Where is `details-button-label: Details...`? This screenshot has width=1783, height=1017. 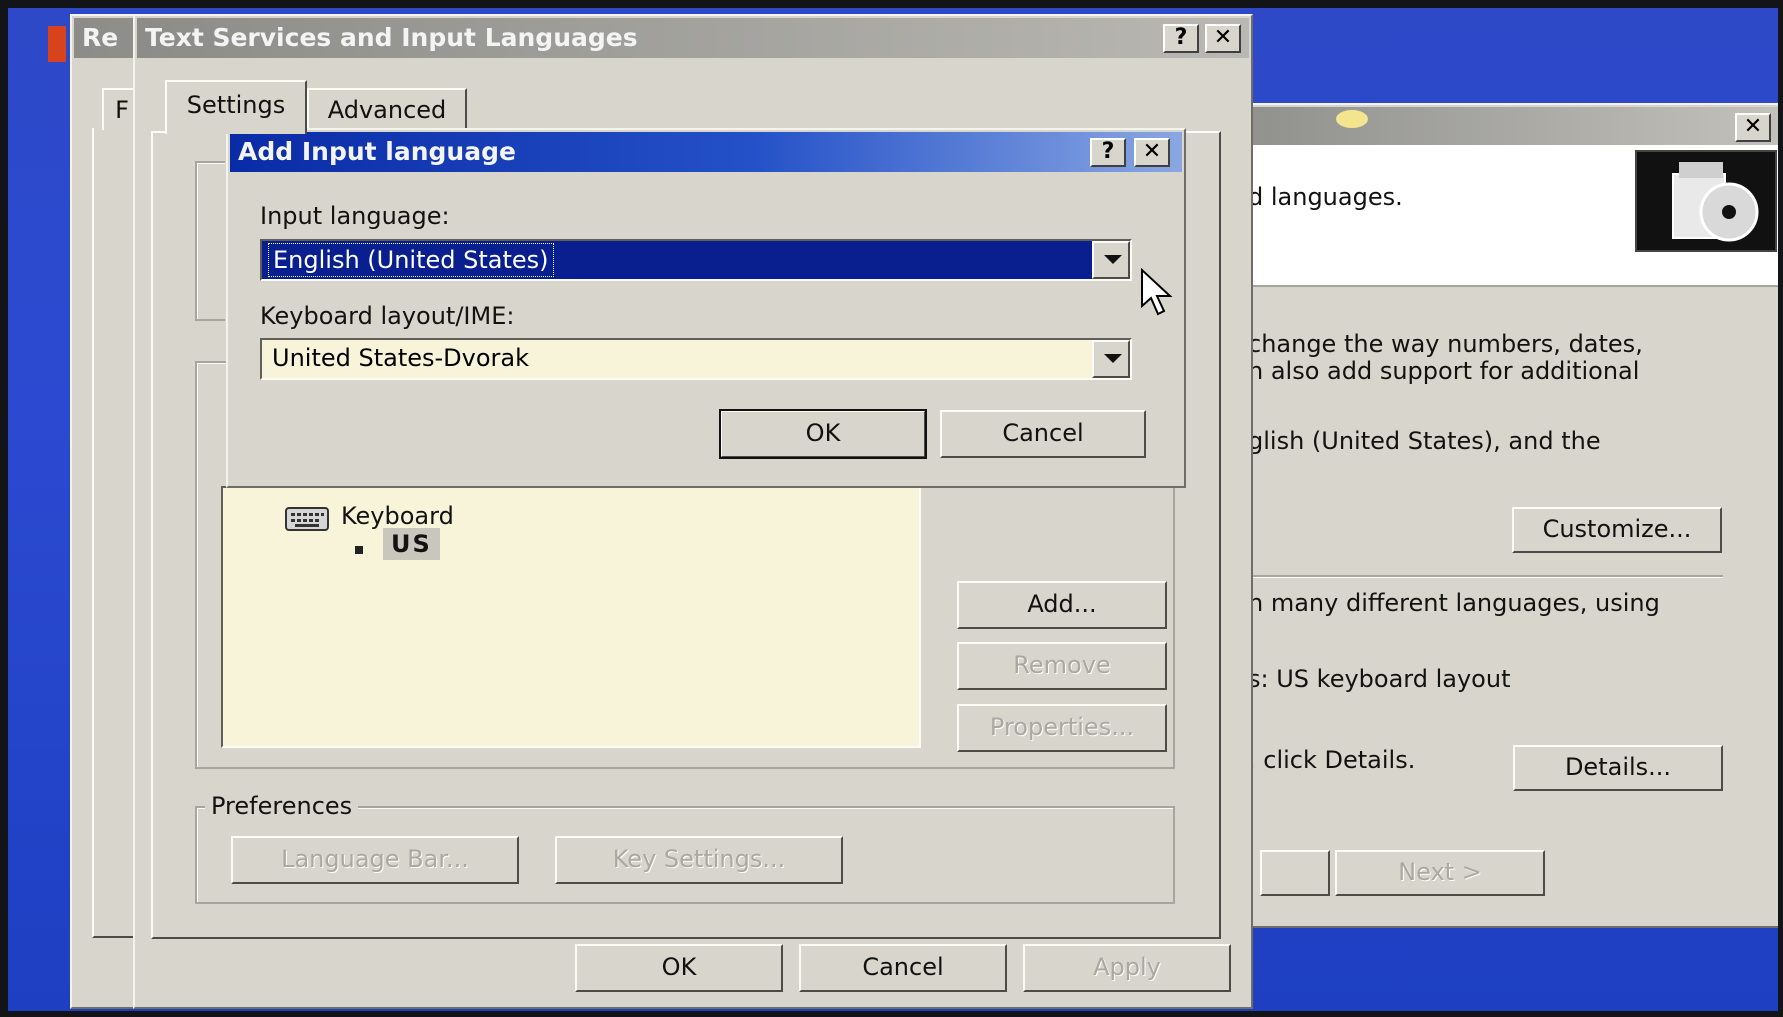 details-button-label: Details... is located at coordinates (1618, 767).